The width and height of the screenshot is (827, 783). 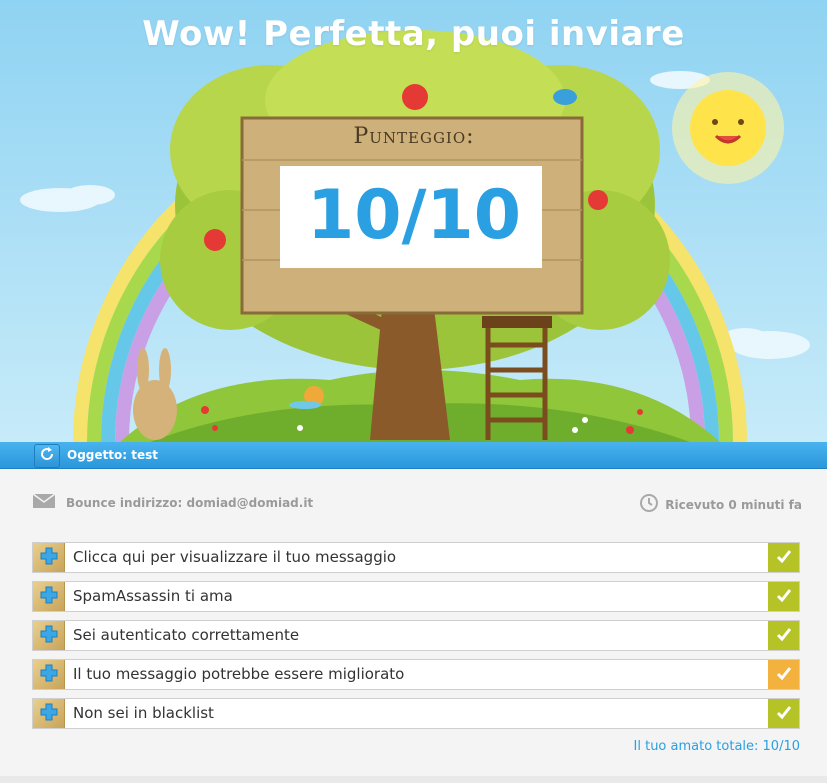 I want to click on refresh-button, so click(x=47, y=455).